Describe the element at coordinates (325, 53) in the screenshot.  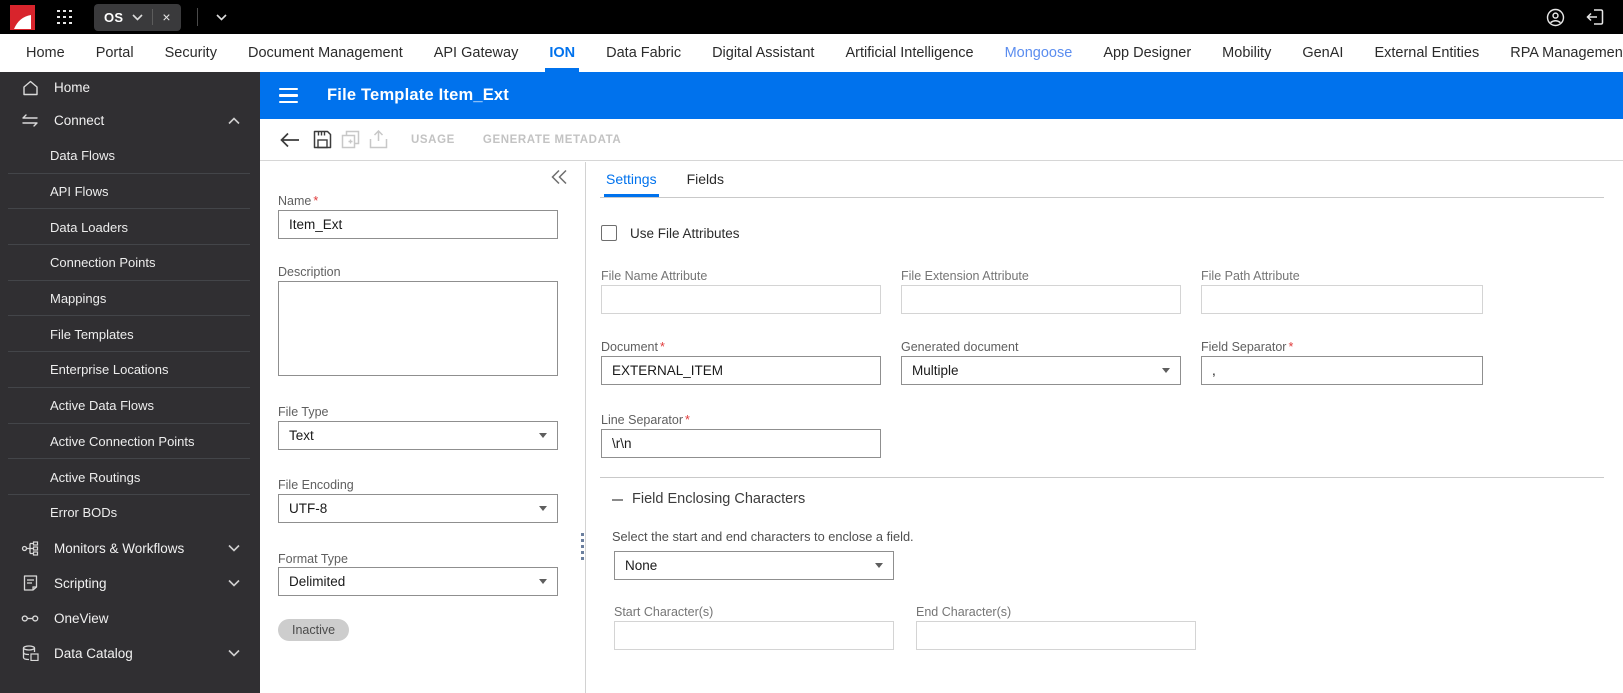
I see `nav-item-document-management: Document Management` at that location.